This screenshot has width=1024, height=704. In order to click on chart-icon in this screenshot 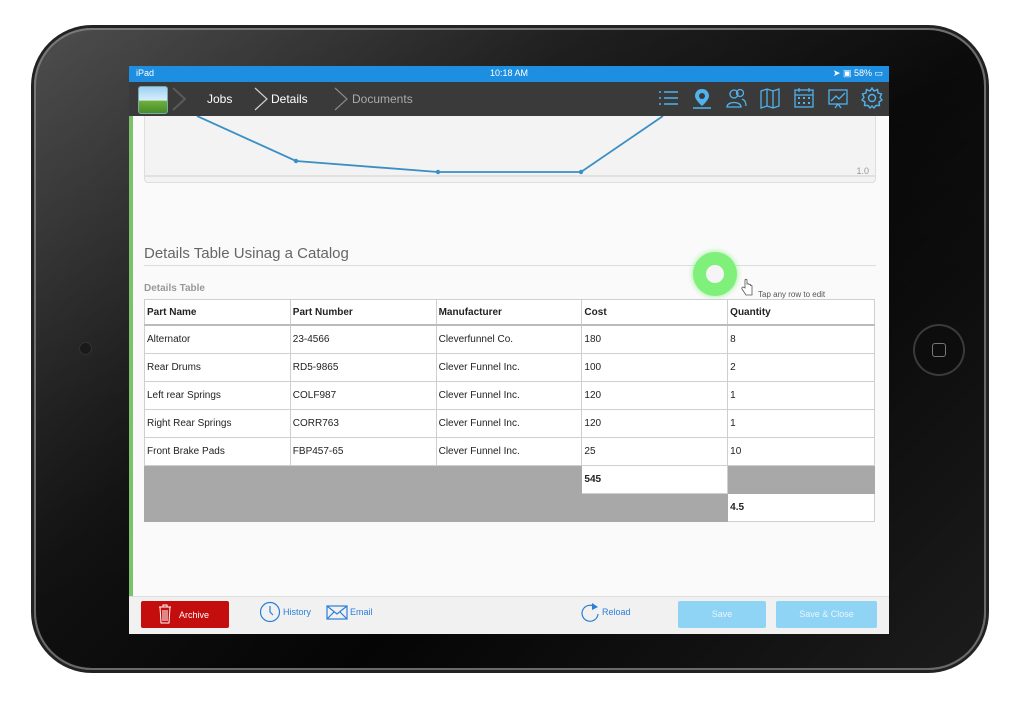, I will do `click(838, 98)`.